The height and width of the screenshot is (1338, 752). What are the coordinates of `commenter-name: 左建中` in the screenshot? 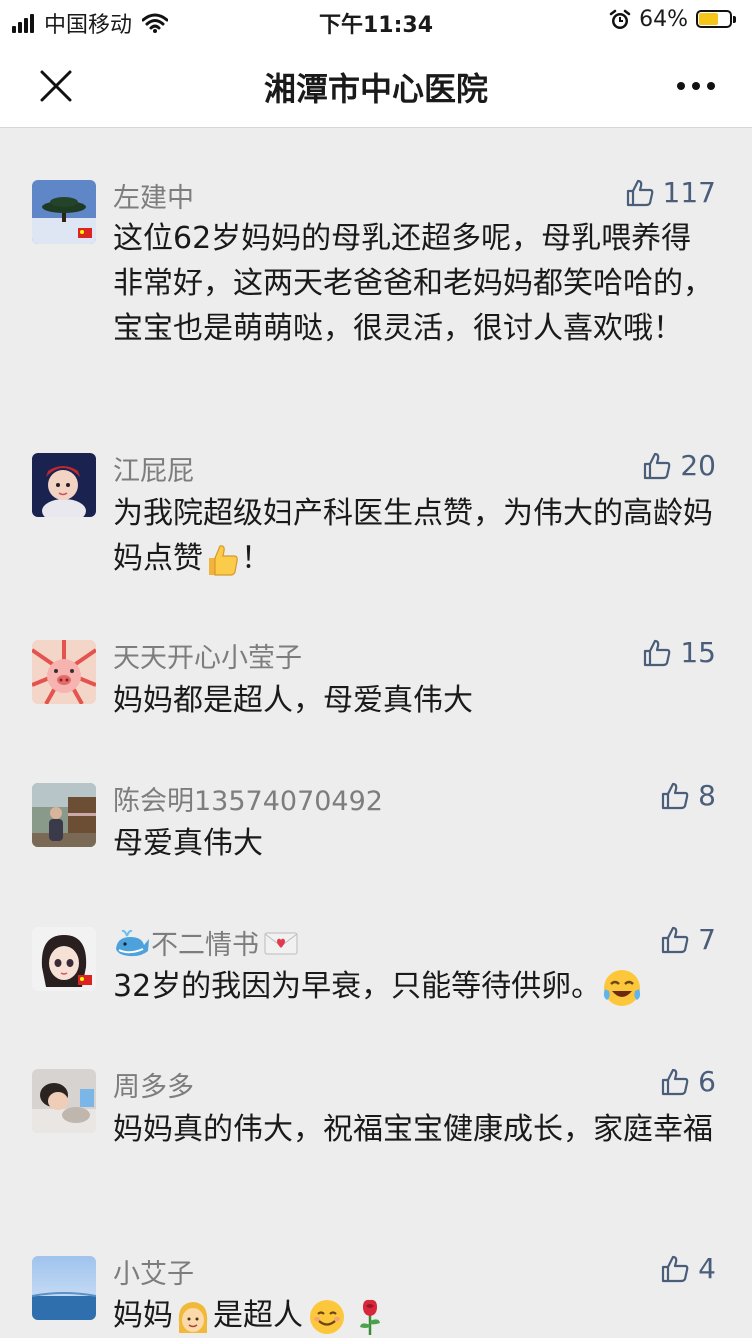 It's located at (153, 198).